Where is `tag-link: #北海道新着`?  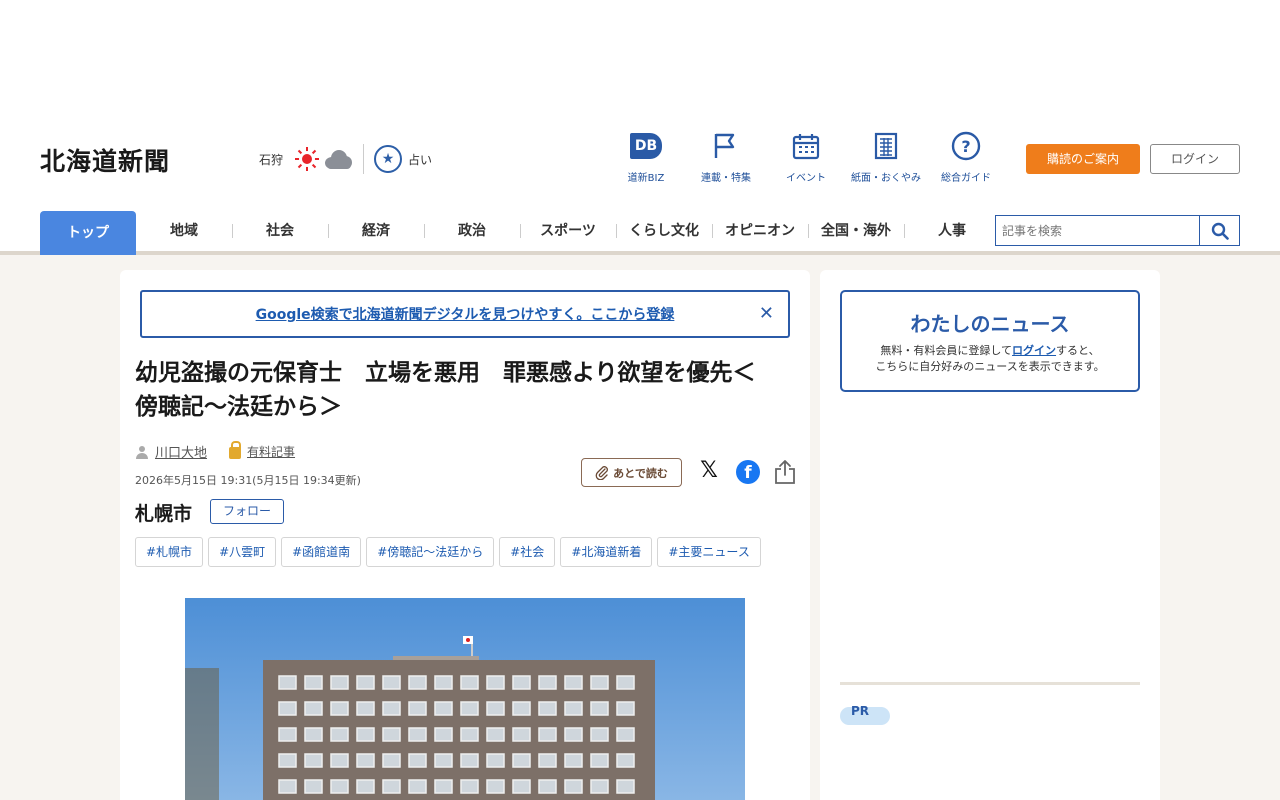
tag-link: #北海道新着 is located at coordinates (606, 552).